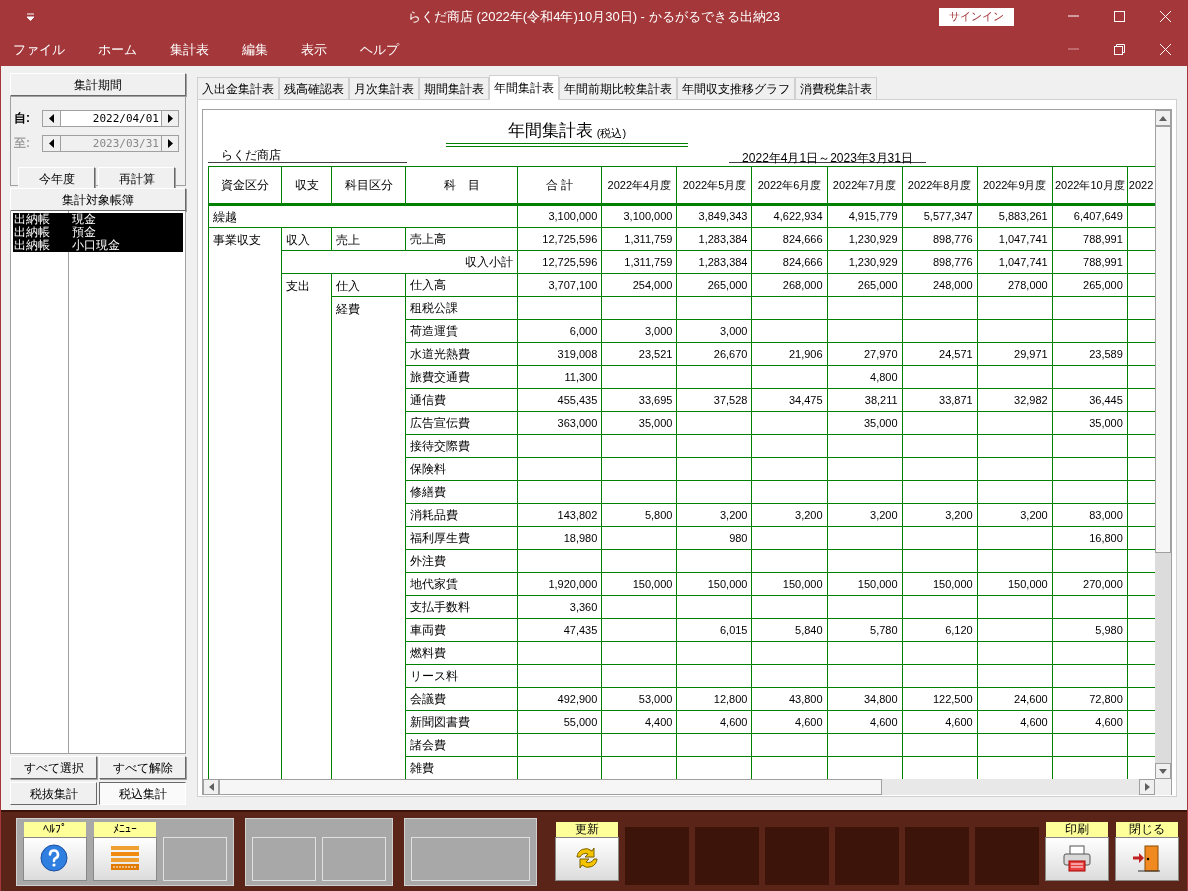 This screenshot has height=891, width=1188. Describe the element at coordinates (53, 793) in the screenshot. I see `tax-mode-toggle: 税抜集計` at that location.